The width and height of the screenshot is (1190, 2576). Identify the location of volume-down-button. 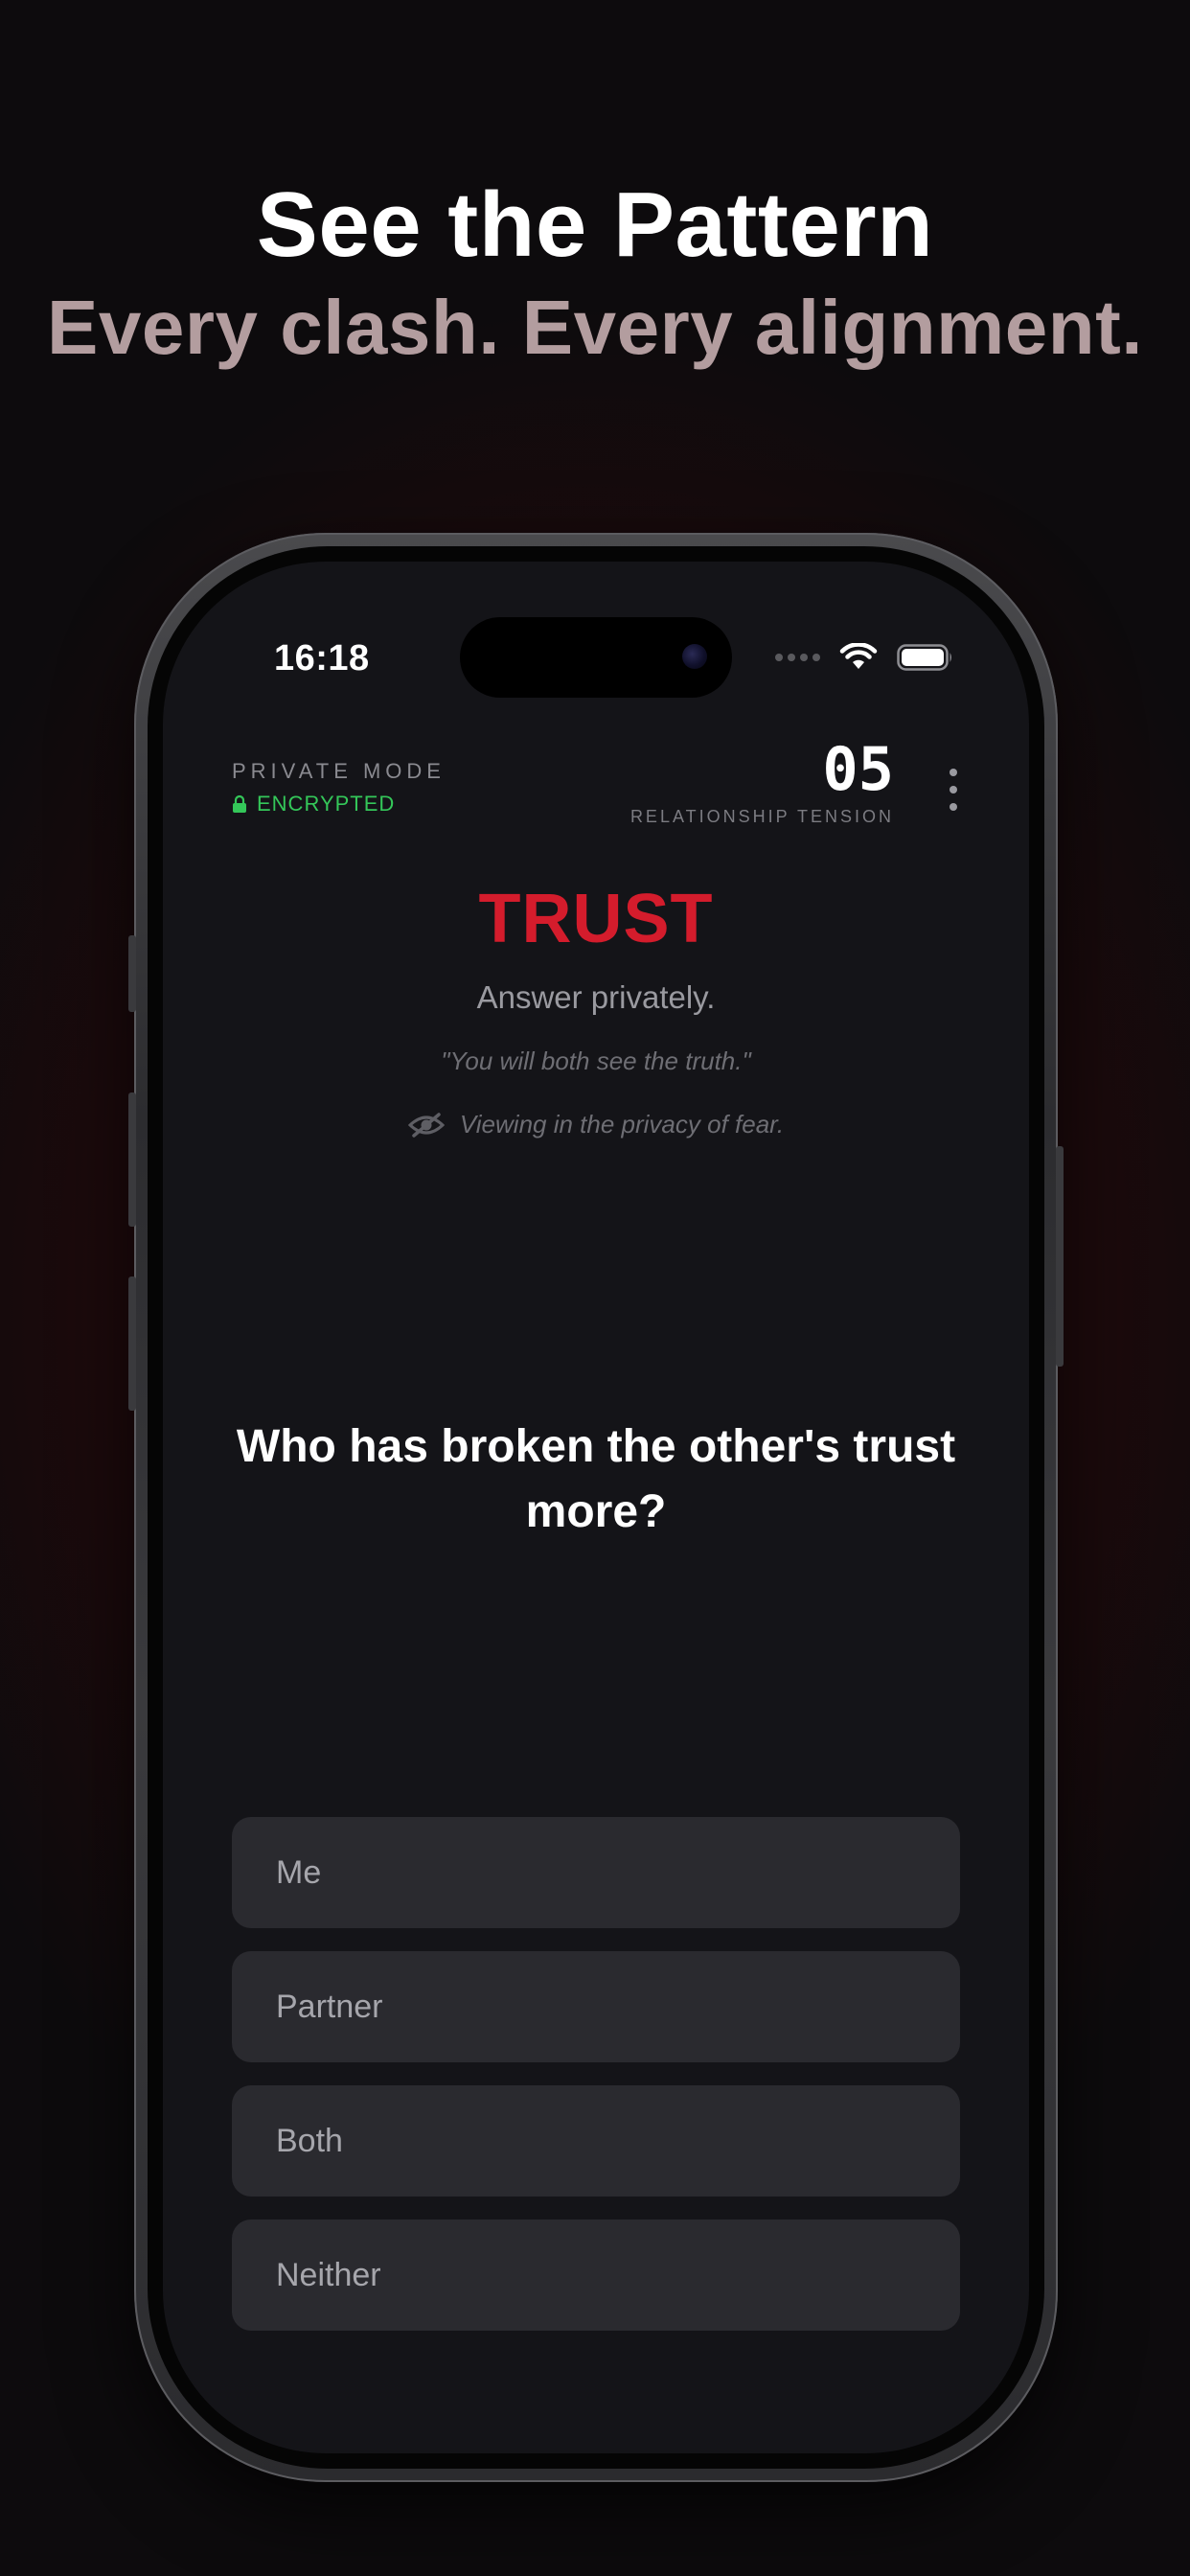
(132, 1343).